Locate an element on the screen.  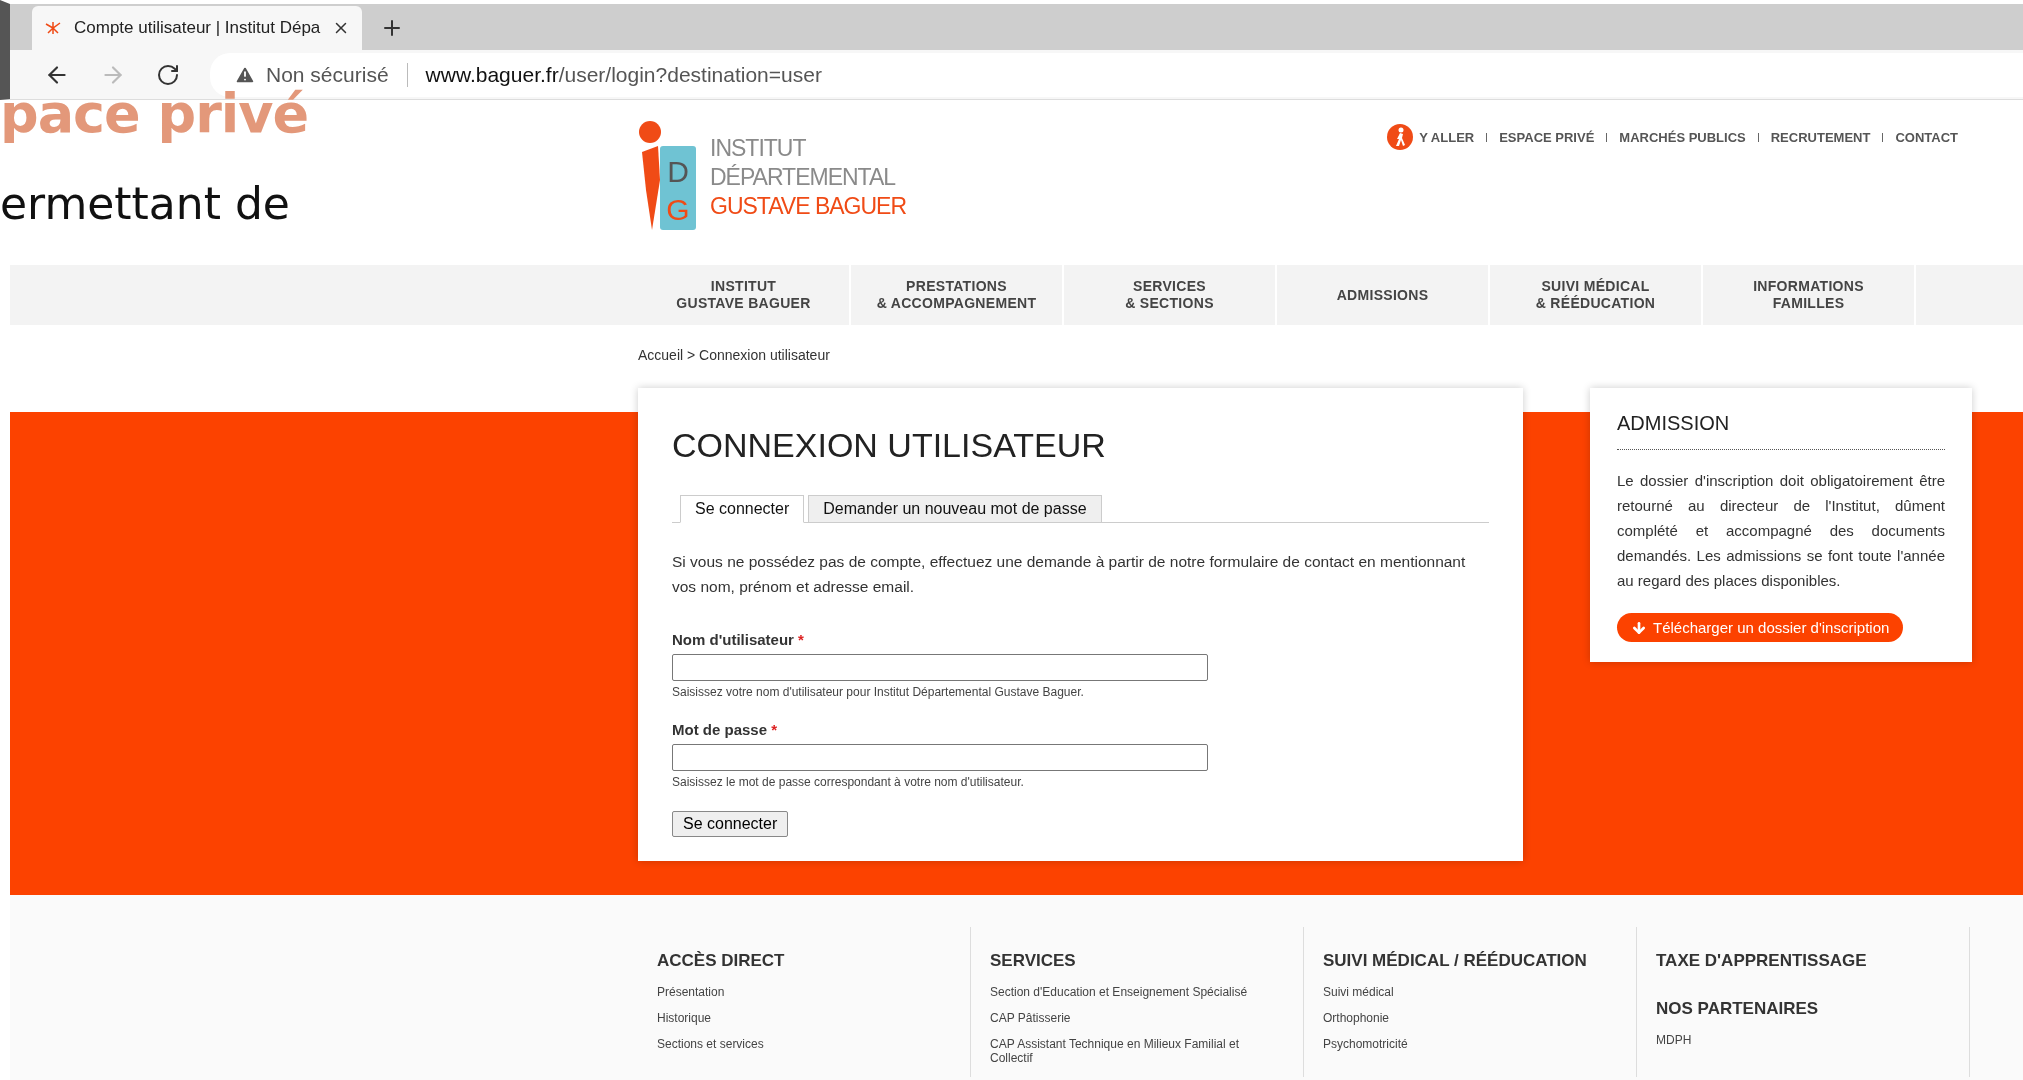
nav-item: ADMISSIONS is located at coordinates (1383, 295).